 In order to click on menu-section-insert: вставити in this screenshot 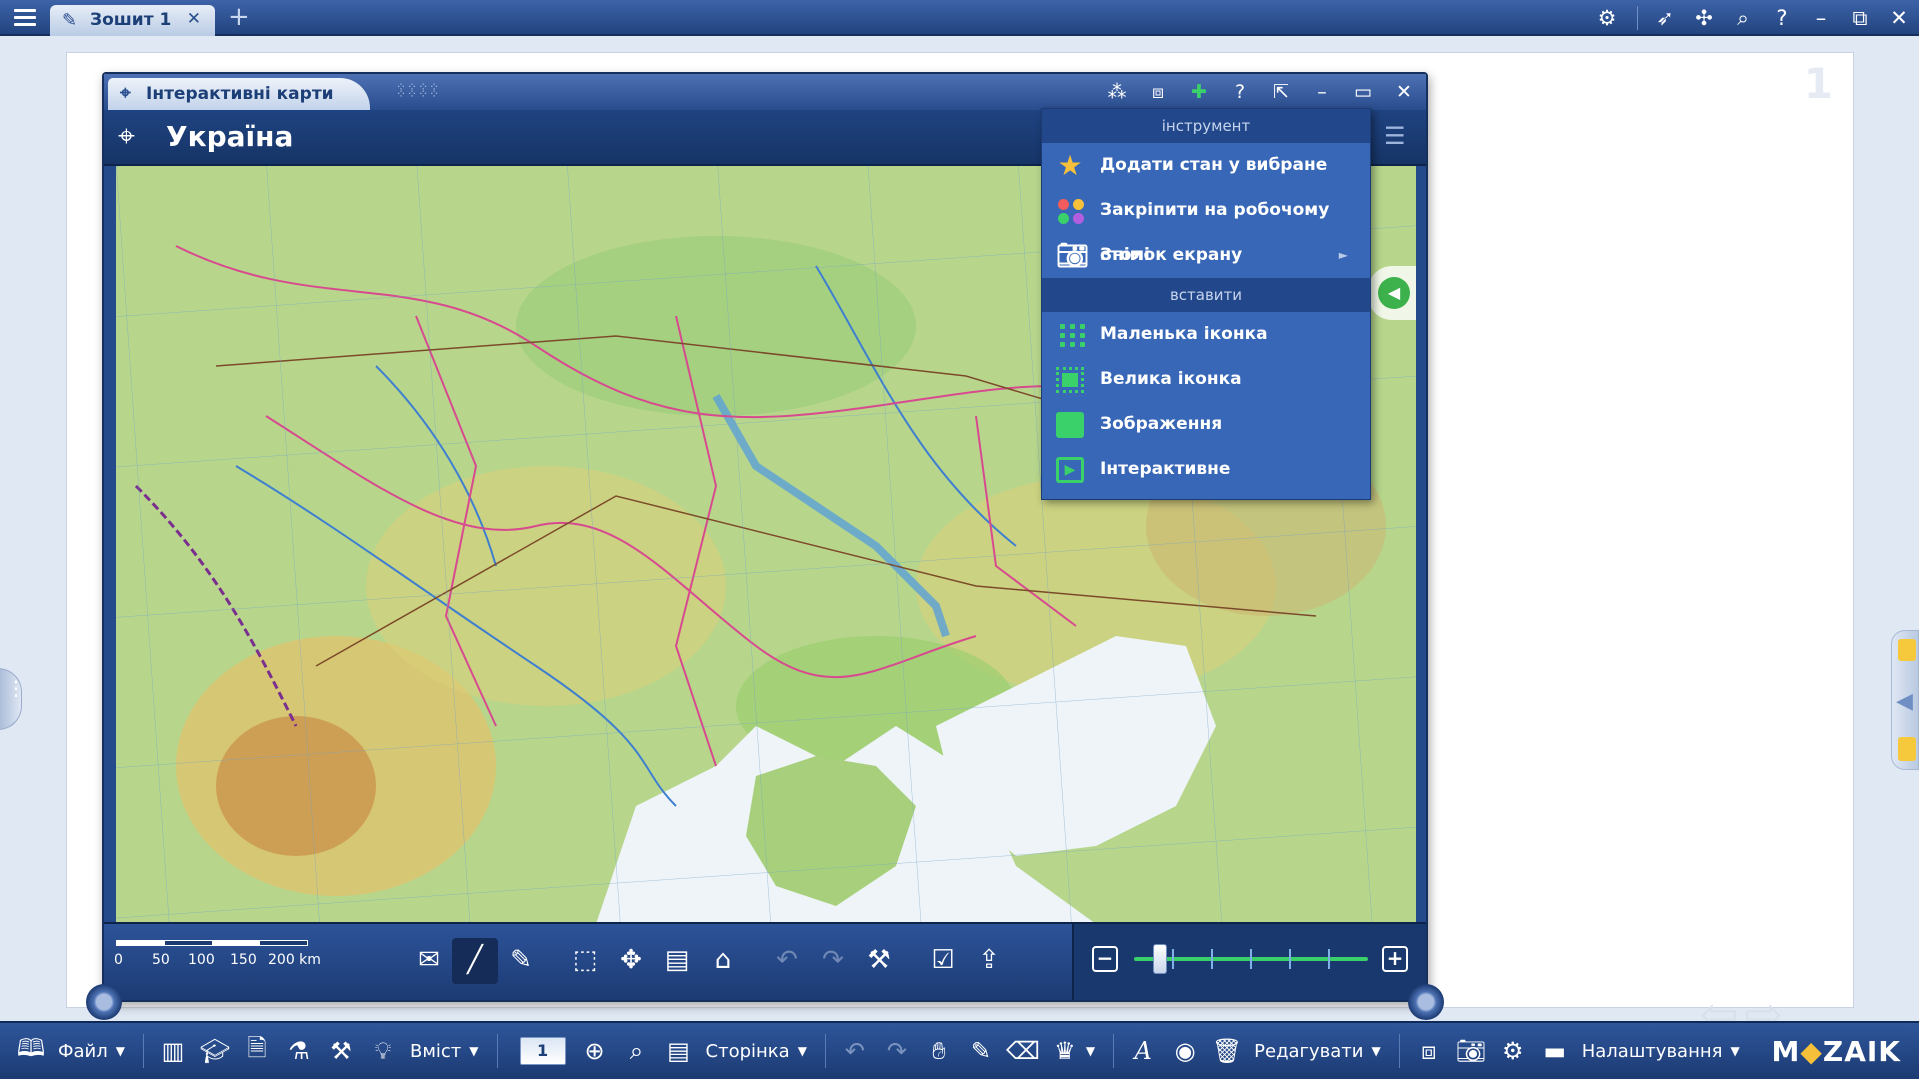, I will do `click(1206, 295)`.